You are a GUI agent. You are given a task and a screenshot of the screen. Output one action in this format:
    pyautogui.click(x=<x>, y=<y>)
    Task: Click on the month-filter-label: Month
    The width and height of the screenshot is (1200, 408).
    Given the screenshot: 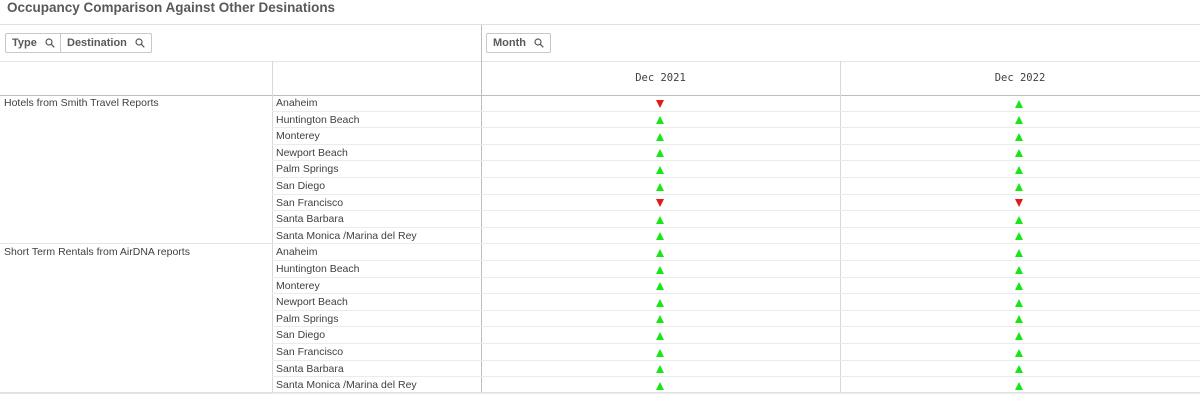 What is the action you would take?
    pyautogui.click(x=509, y=43)
    